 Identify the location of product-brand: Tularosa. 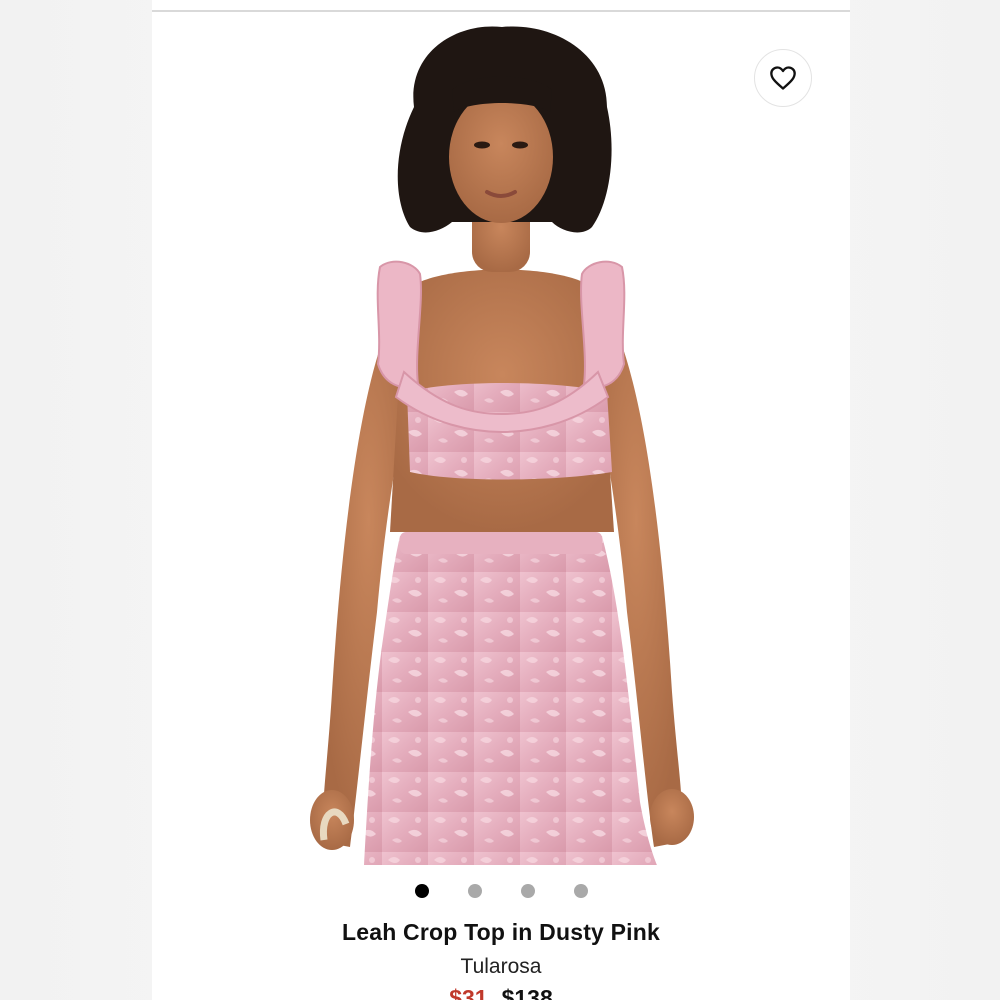
(501, 967).